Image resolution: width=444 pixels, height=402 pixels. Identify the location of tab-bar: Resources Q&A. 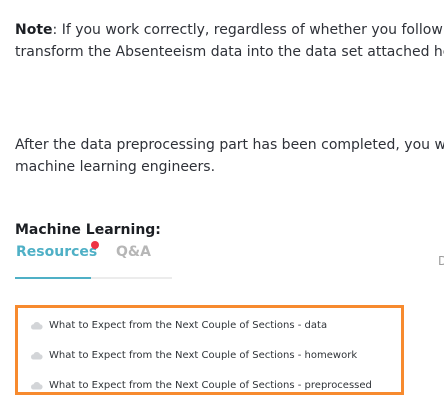
(93, 260).